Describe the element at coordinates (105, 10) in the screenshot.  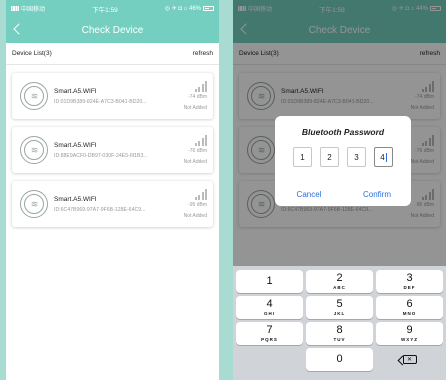
I see `clock: 下午1:59` at that location.